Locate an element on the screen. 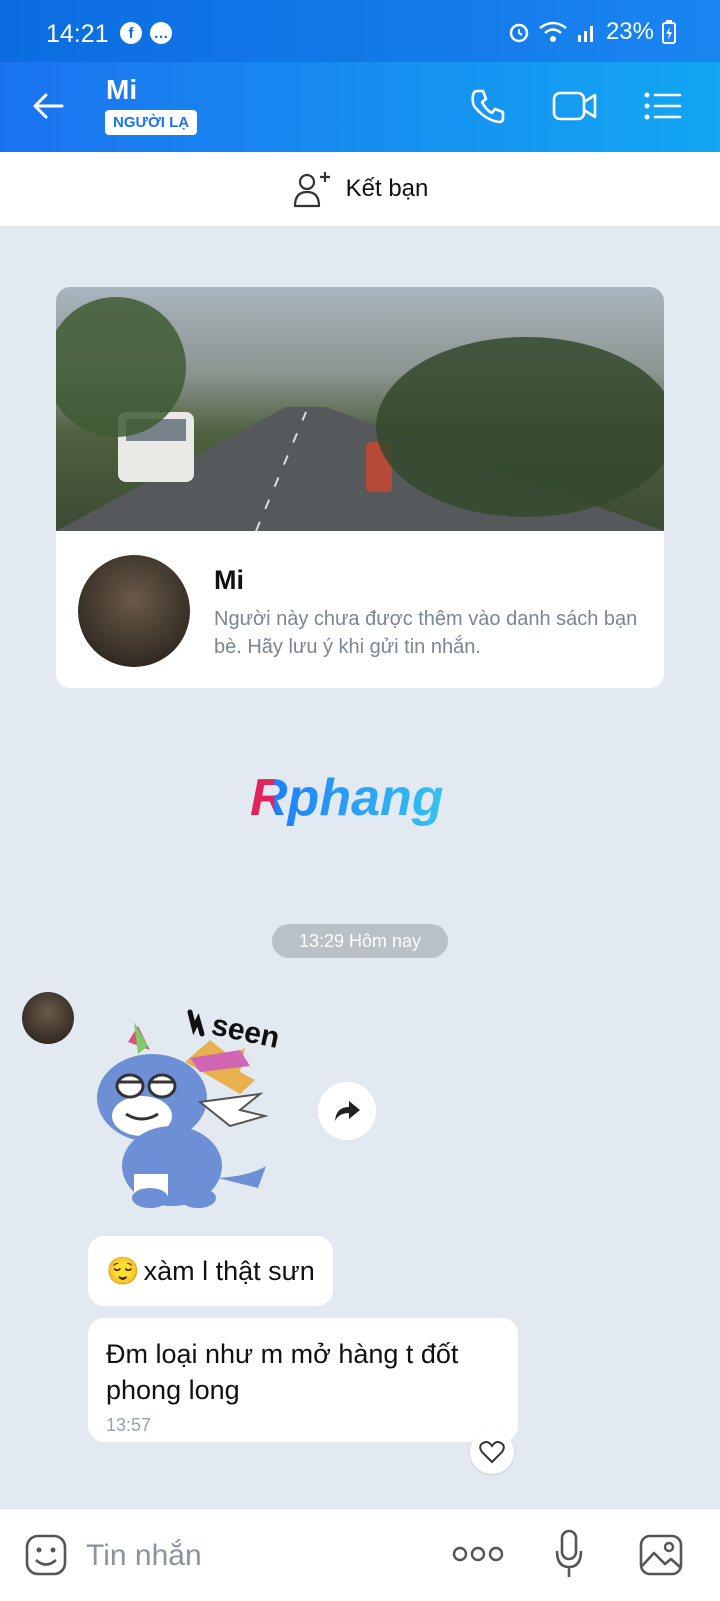 Image resolution: width=720 pixels, height=1601 pixels. react-button is located at coordinates (492, 1452).